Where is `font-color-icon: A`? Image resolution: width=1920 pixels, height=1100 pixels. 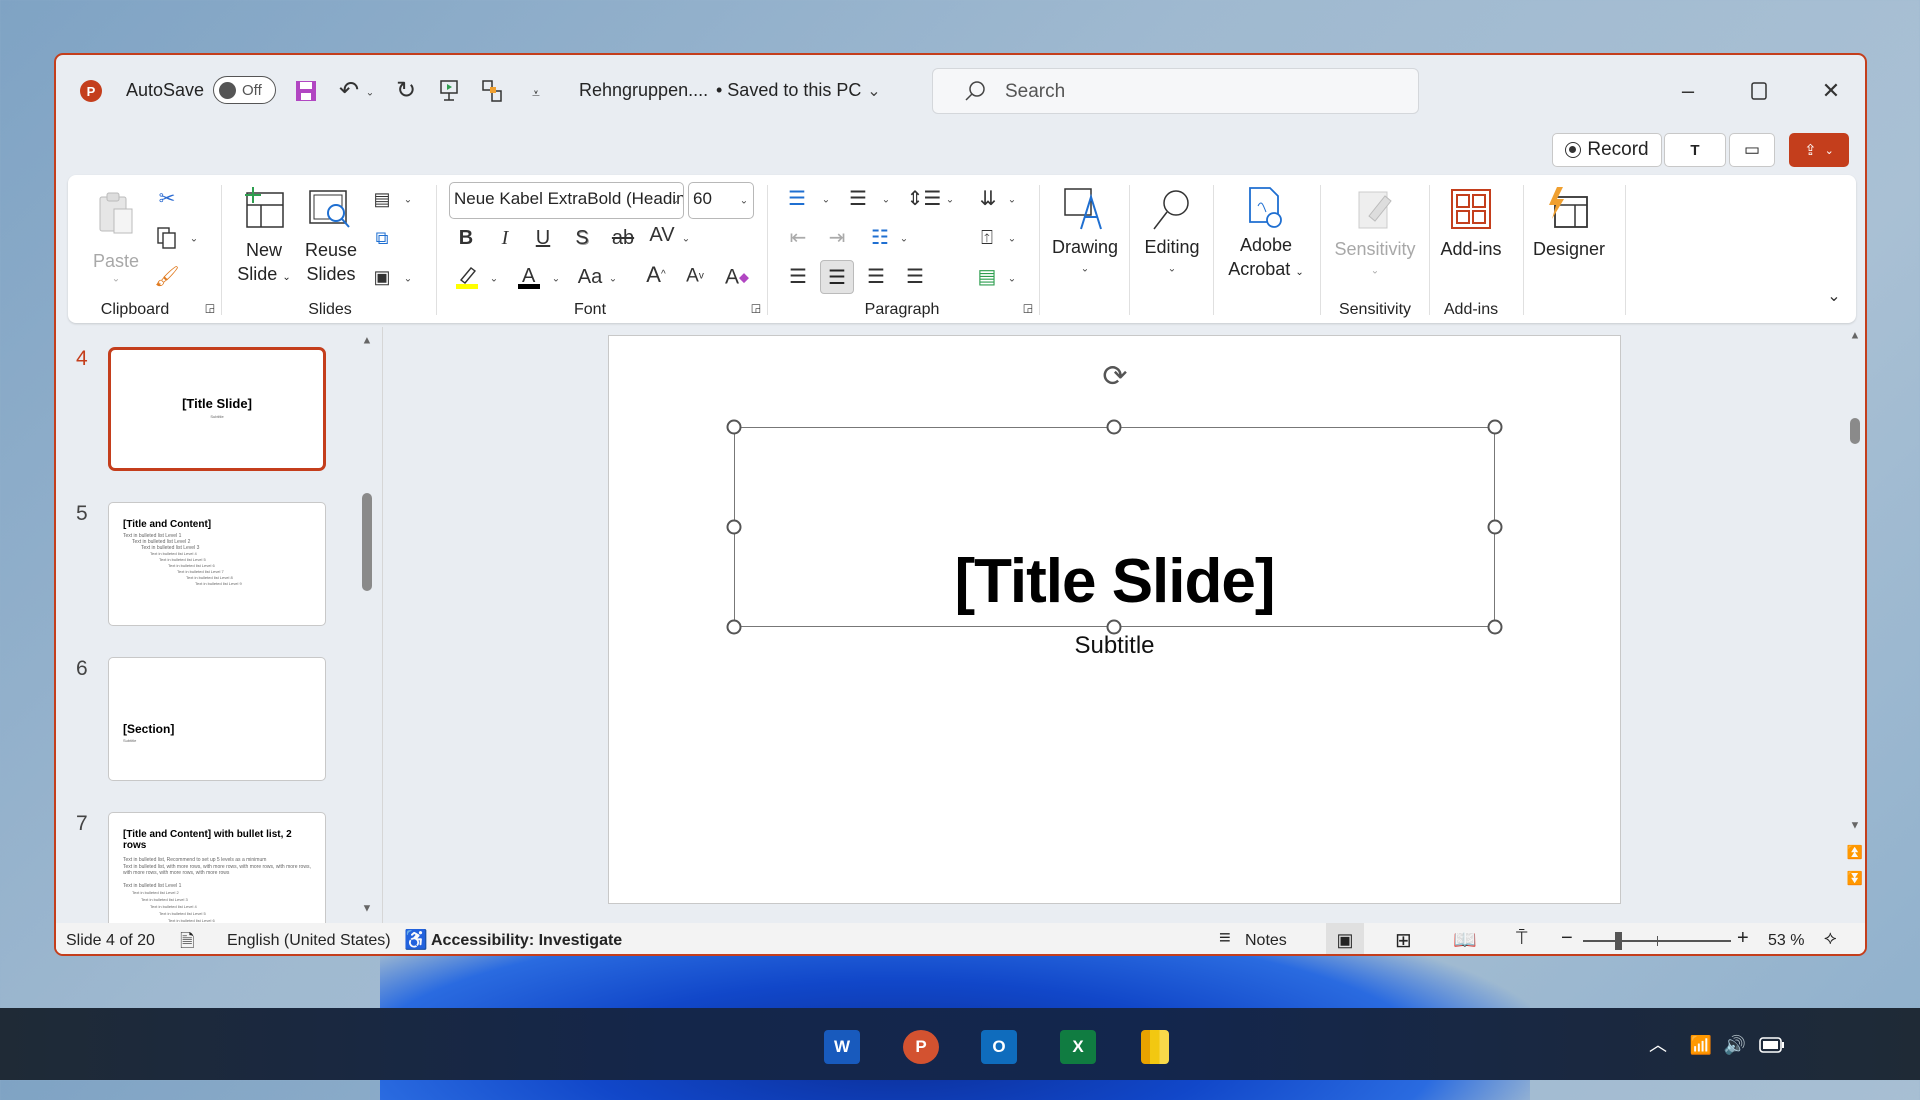 font-color-icon: A is located at coordinates (529, 277).